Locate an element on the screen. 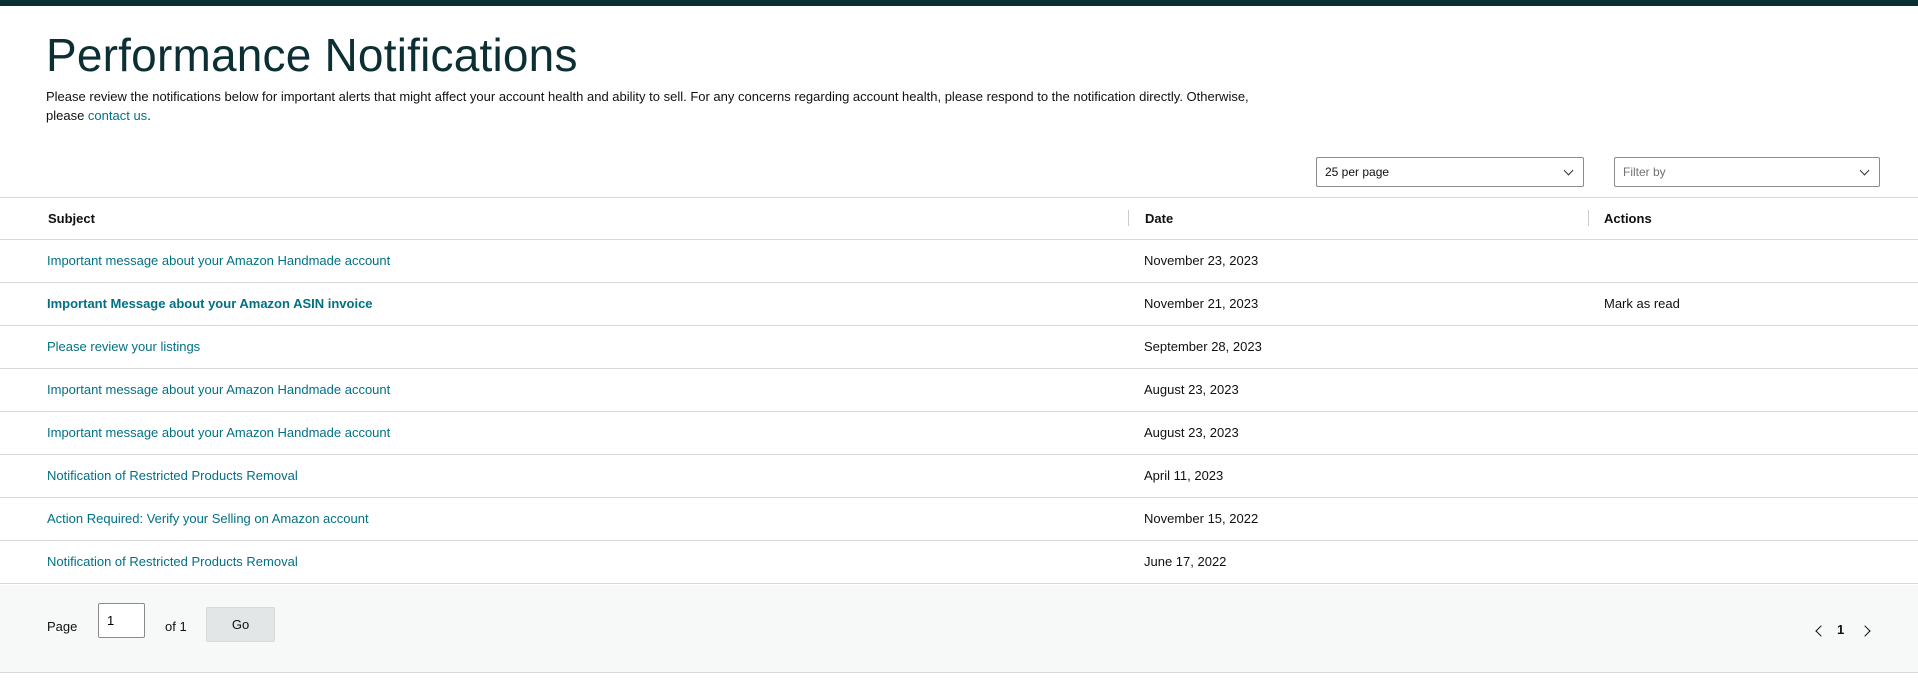 This screenshot has height=685, width=1918. filter-placeholder: Filter by is located at coordinates (1644, 172).